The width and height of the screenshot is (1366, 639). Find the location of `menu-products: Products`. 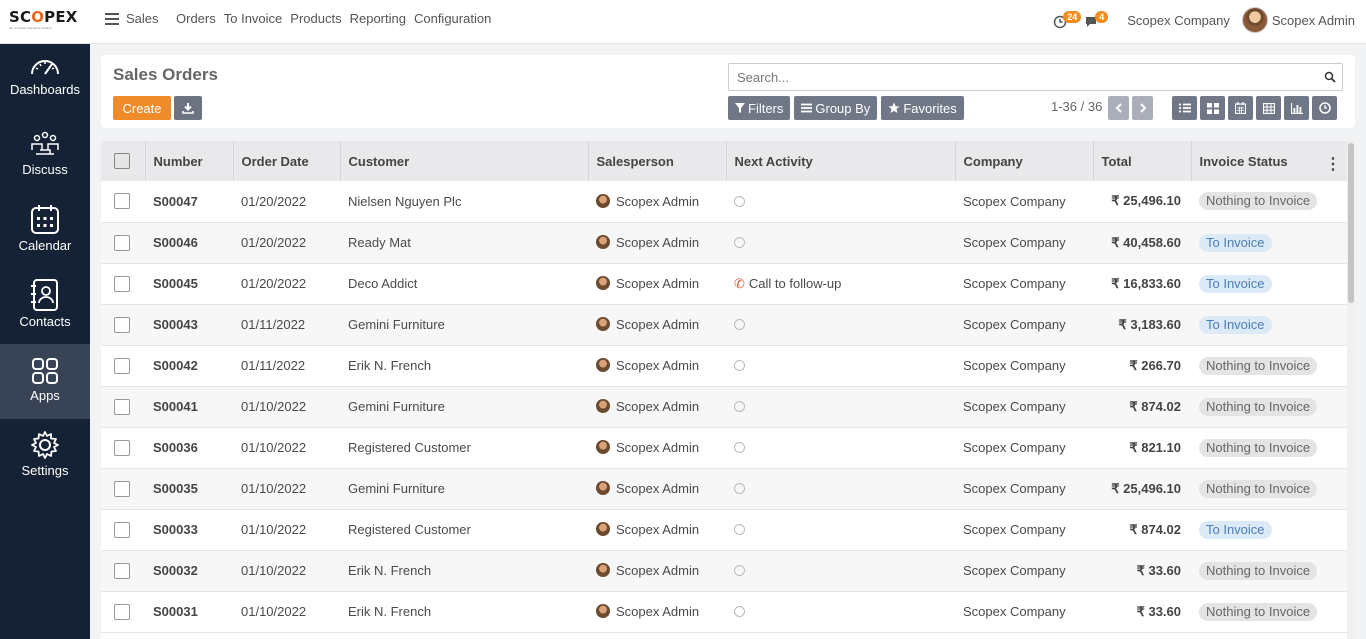

menu-products: Products is located at coordinates (315, 18).